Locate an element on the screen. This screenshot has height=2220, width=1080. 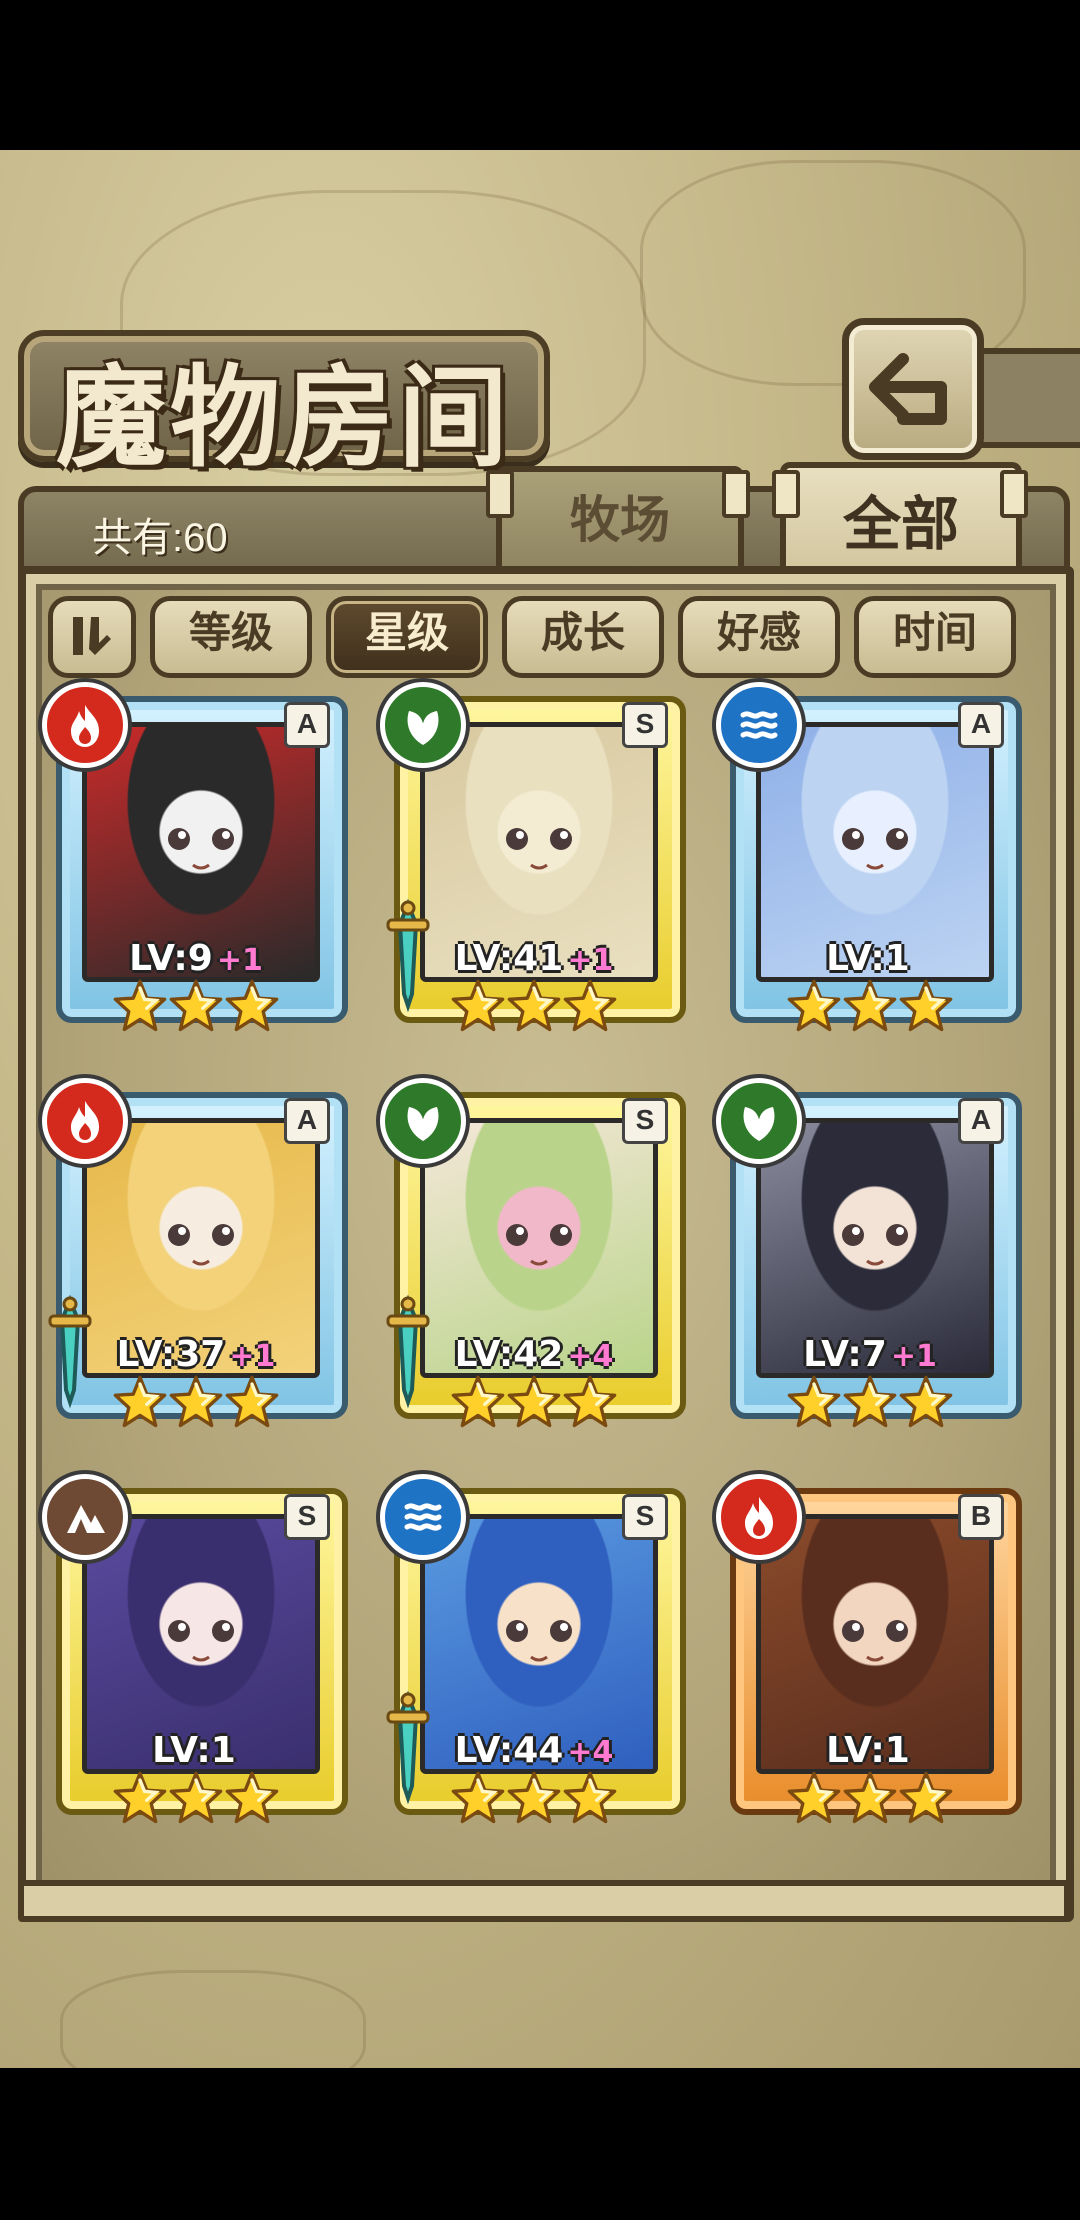
sort-star-button: 星级 is located at coordinates (407, 637).